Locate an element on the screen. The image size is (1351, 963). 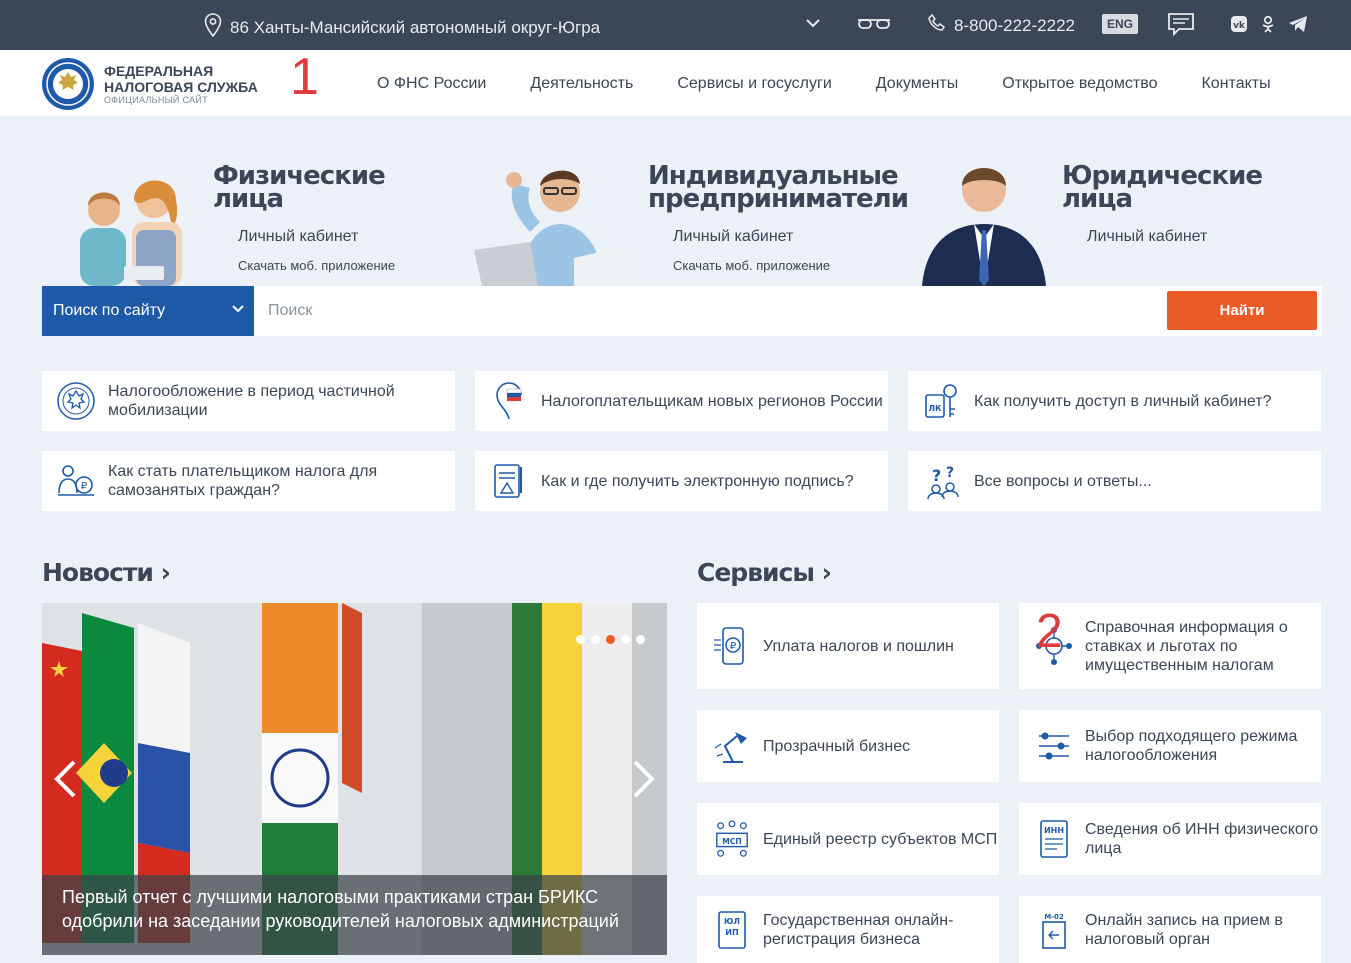
emblem-icon is located at coordinates (76, 401).